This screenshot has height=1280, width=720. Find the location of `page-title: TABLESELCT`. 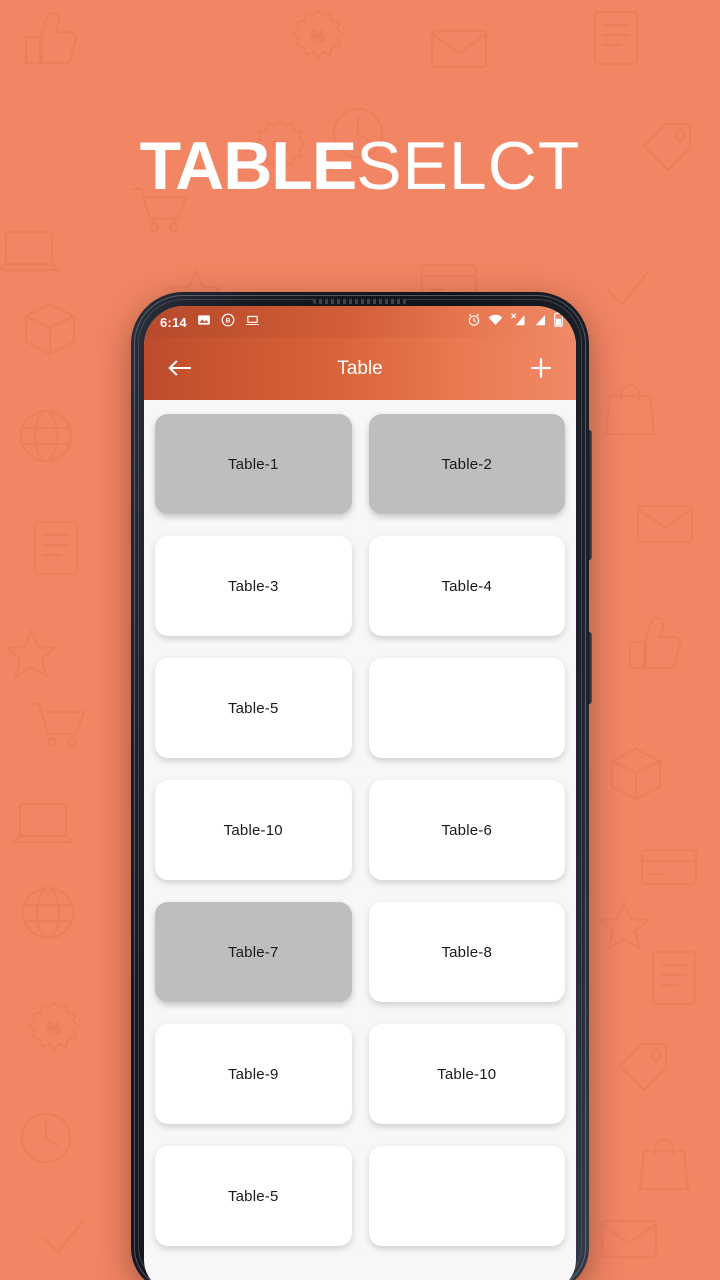

page-title: TABLESELCT is located at coordinates (360, 166).